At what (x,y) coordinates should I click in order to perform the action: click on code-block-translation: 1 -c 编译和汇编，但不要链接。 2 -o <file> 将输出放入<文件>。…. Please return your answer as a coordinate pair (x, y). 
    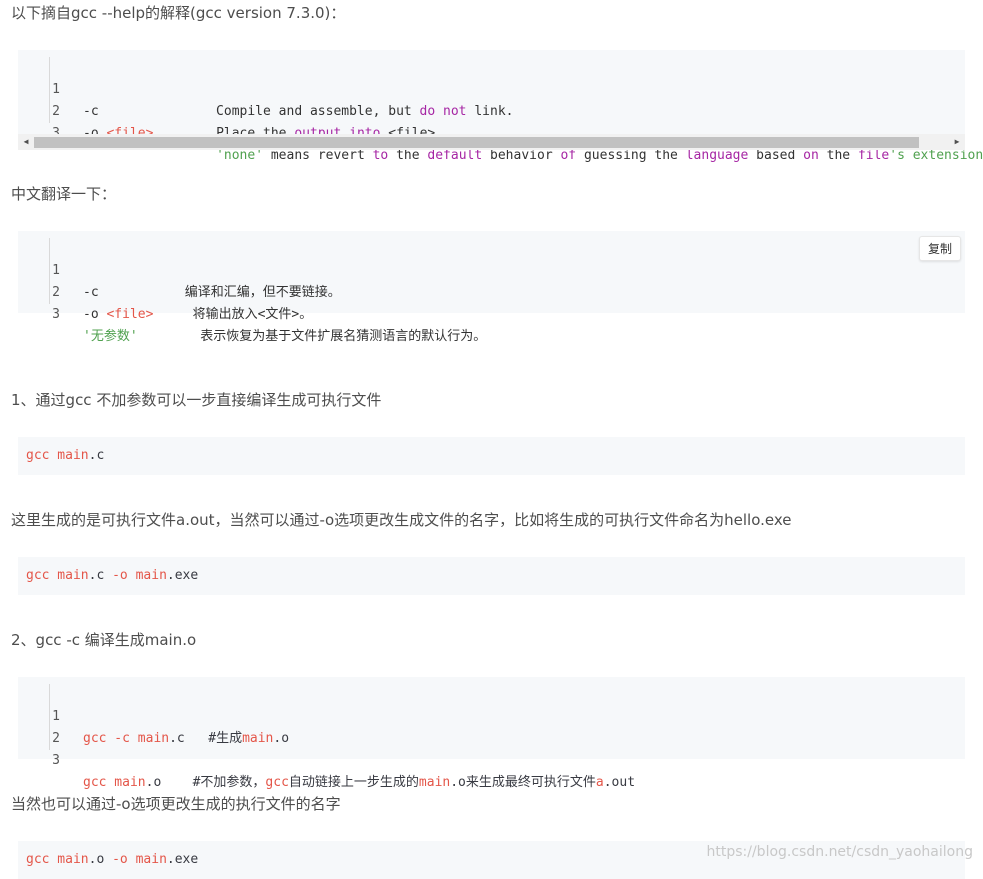
    Looking at the image, I should click on (491, 287).